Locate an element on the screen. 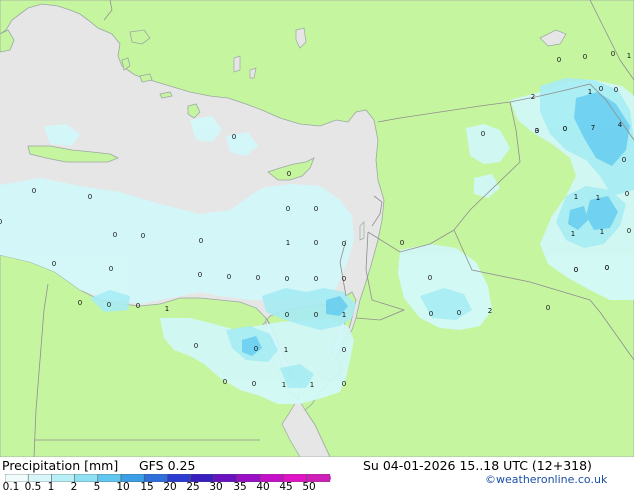  model-name: GFS 0.25 is located at coordinates (167, 465).